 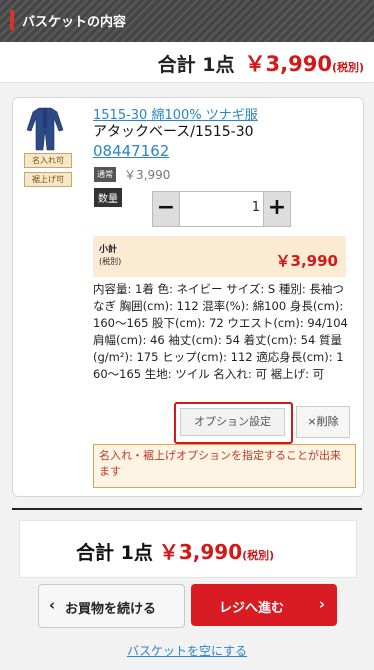 What do you see at coordinates (258, 555) in the screenshot?
I see `total-tax-note-bottom: (税別)` at bounding box center [258, 555].